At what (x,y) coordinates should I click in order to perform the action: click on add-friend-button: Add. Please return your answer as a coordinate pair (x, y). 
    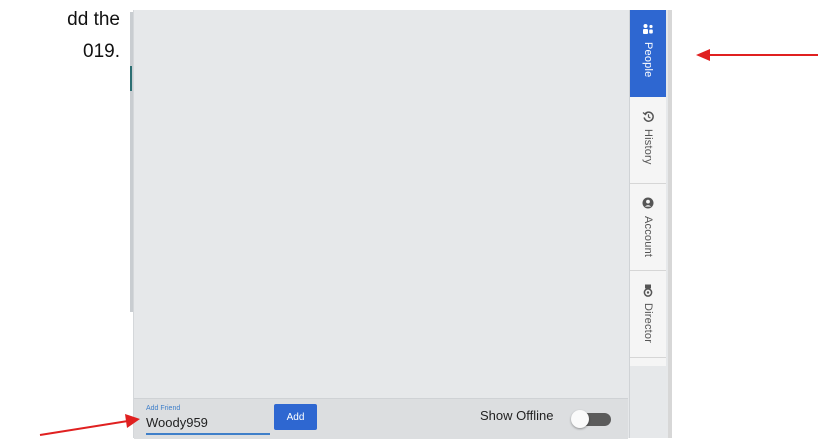
    Looking at the image, I should click on (295, 417).